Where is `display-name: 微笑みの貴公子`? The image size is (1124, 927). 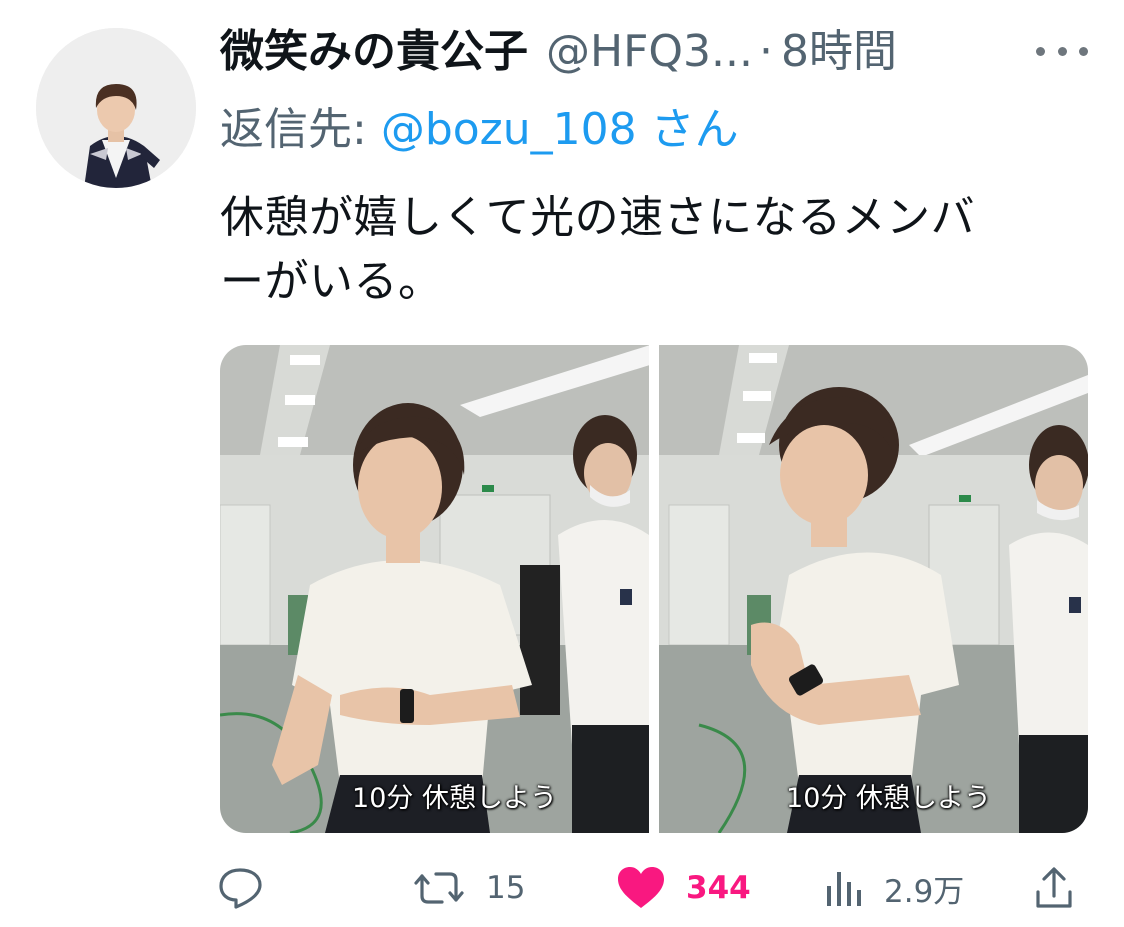
display-name: 微笑みの貴公子 is located at coordinates (374, 52).